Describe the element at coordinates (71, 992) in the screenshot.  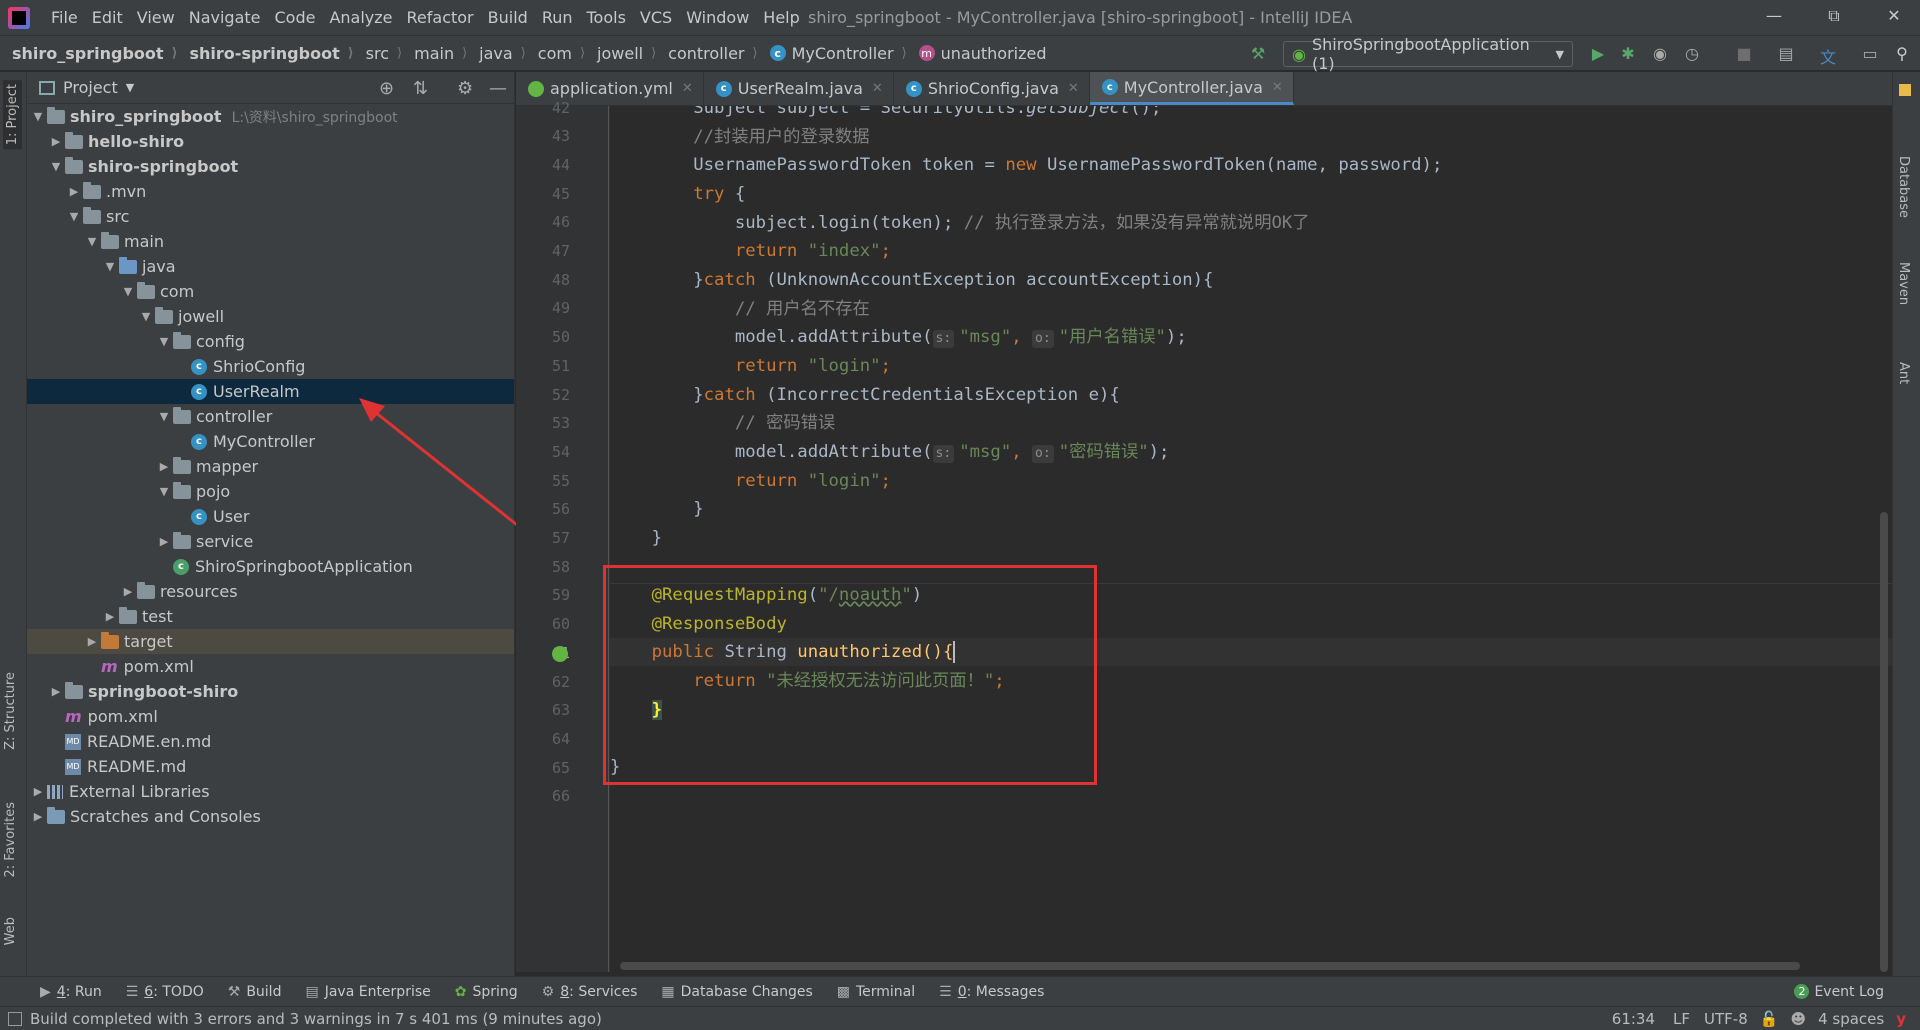
I see `tool-run: ▶ 4: Run` at that location.